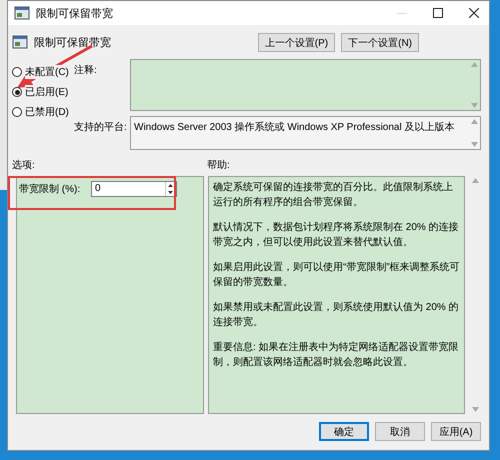  Describe the element at coordinates (305, 133) in the screenshot. I see `platform-field: Windows Server 2003 操作系统或 Windows XP Professional 及以上版本` at that location.